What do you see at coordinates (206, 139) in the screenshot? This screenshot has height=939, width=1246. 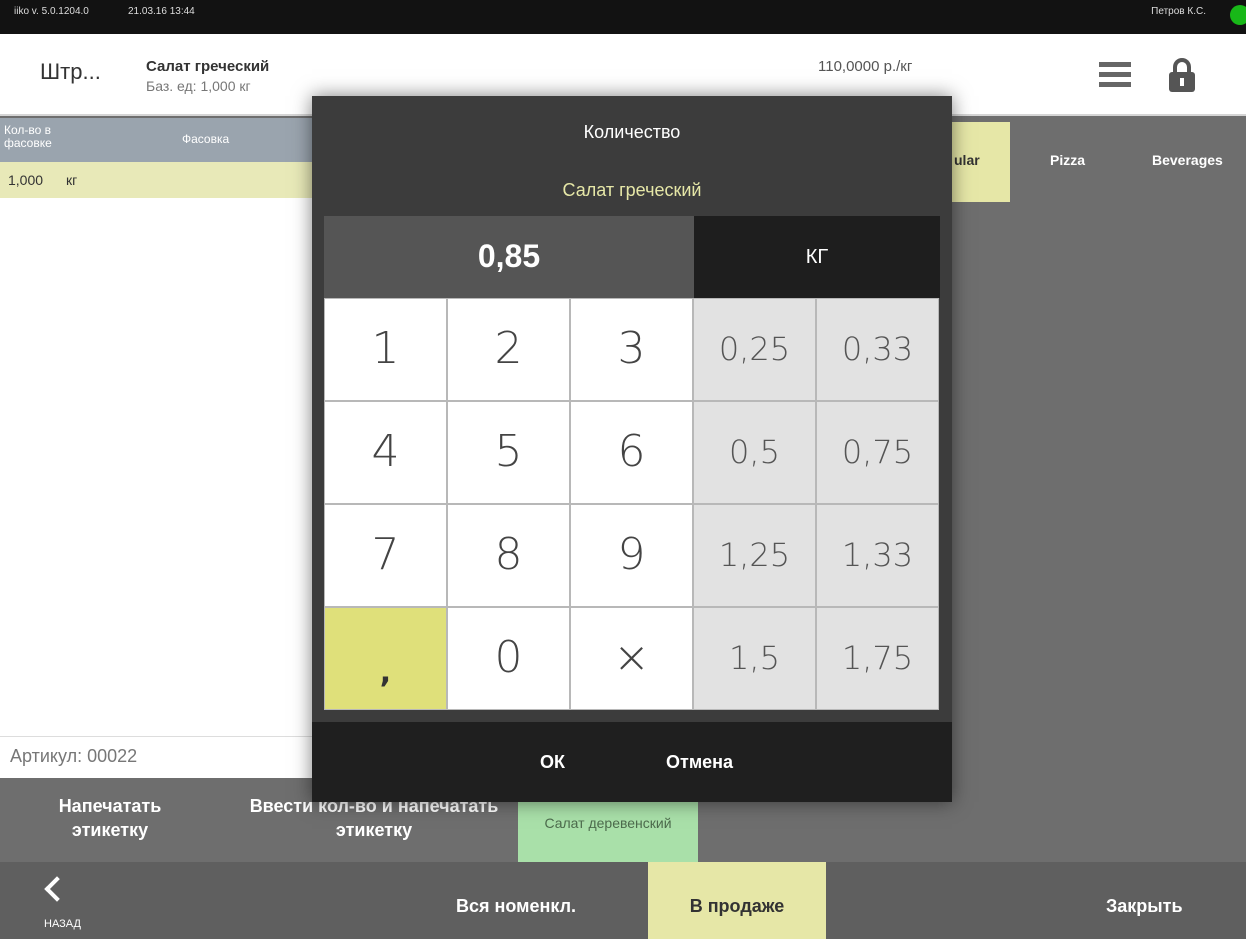 I see `column-header-packaging: Фасовка` at bounding box center [206, 139].